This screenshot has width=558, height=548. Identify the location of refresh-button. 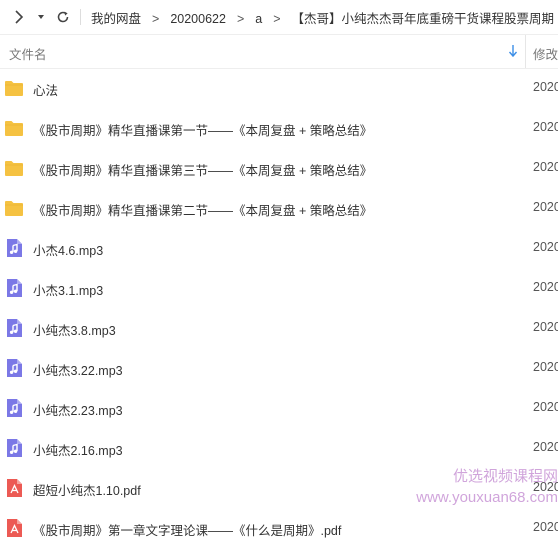
(63, 17).